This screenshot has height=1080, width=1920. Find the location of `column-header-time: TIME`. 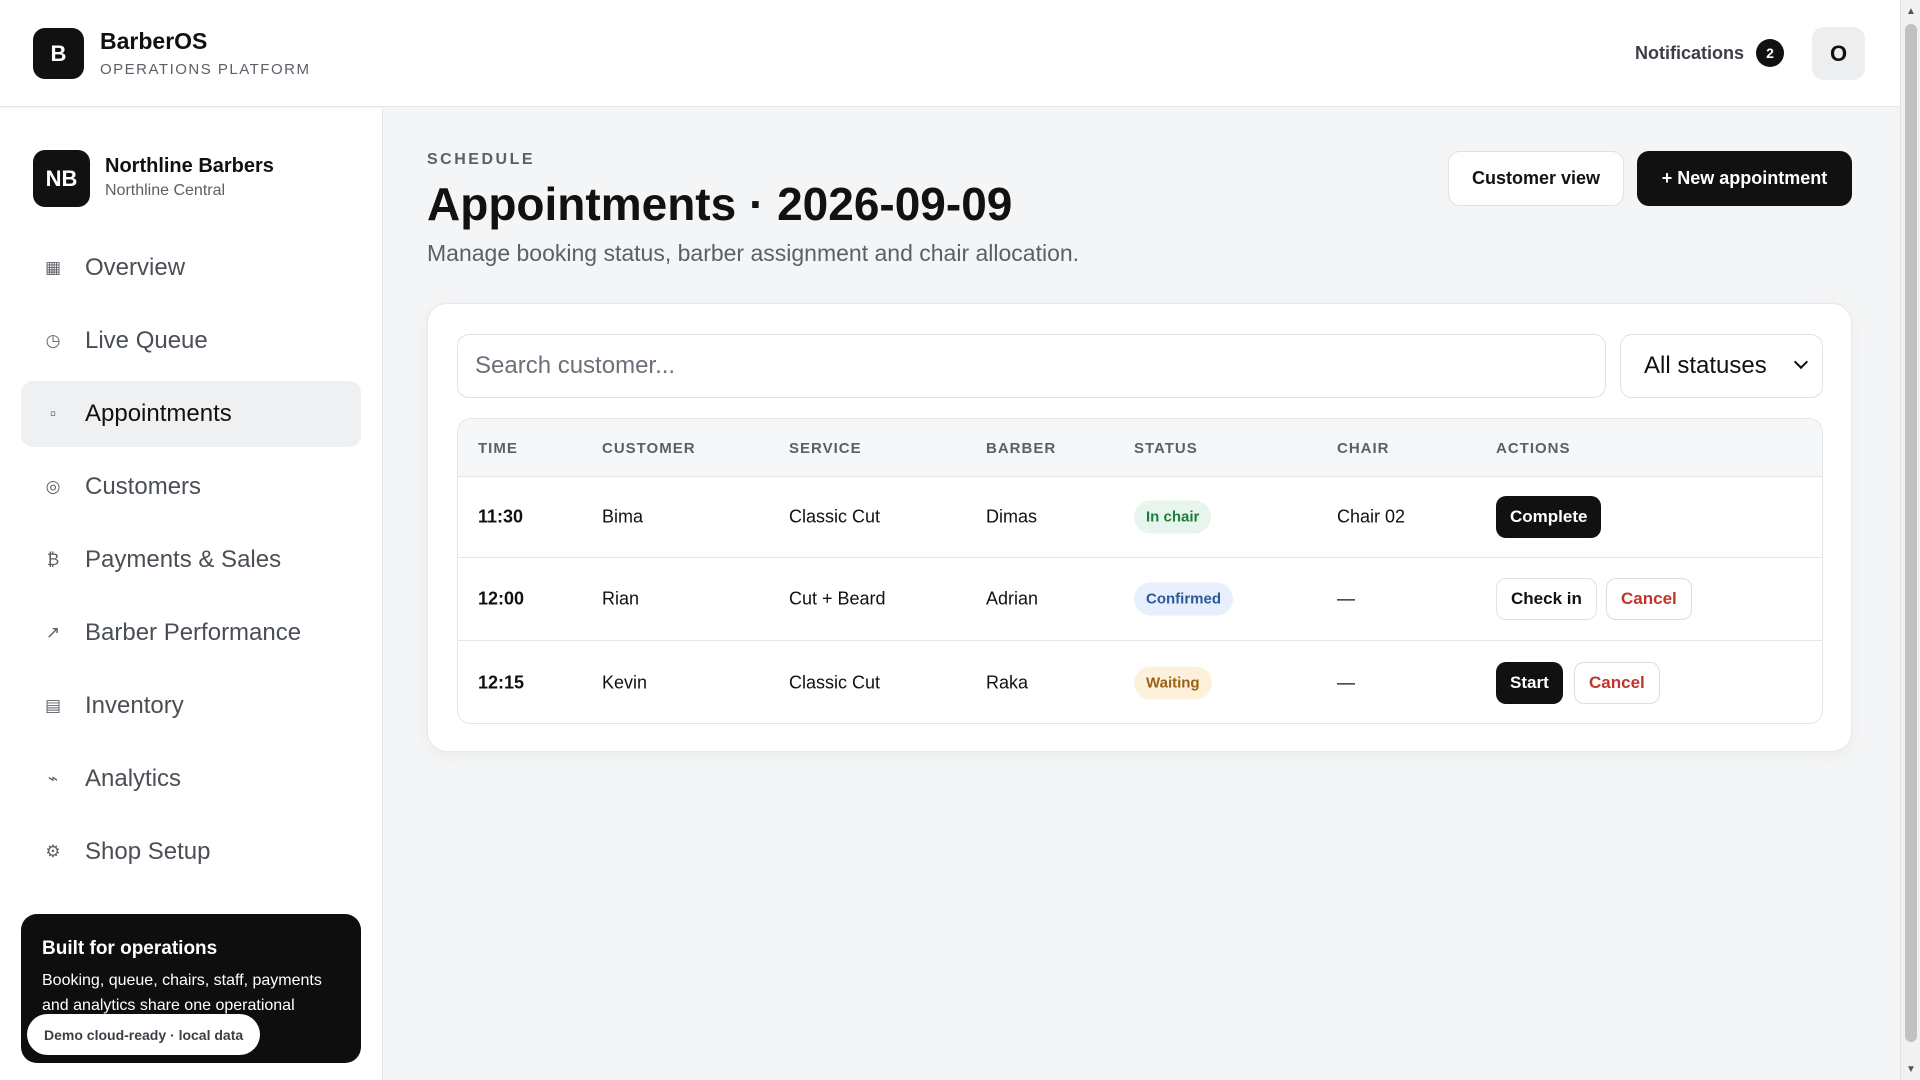

column-header-time: TIME is located at coordinates (498, 448).